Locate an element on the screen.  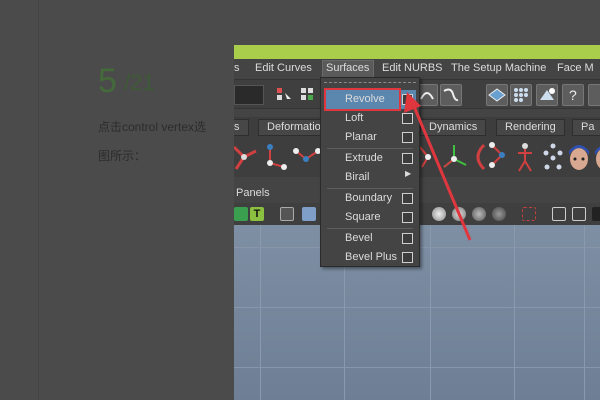
character-head-icon is located at coordinates (595, 157).